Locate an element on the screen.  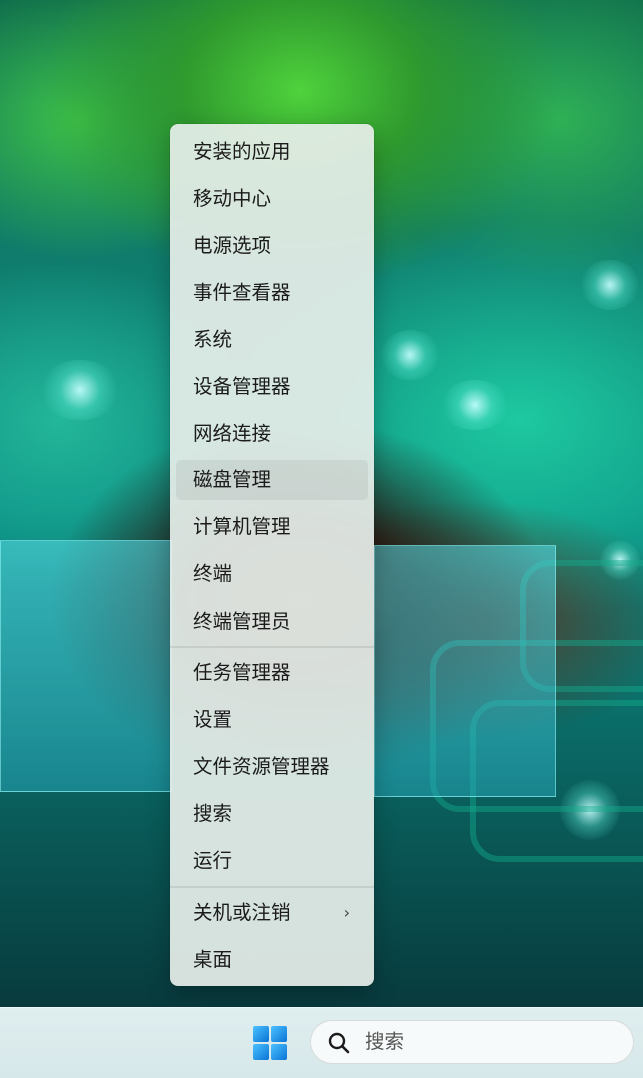
start-button is located at coordinates (271, 1044).